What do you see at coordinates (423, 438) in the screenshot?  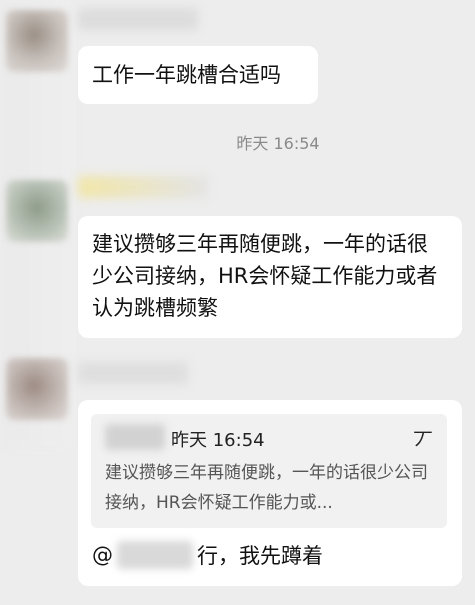 I see `quote-collapse-icon: 丆` at bounding box center [423, 438].